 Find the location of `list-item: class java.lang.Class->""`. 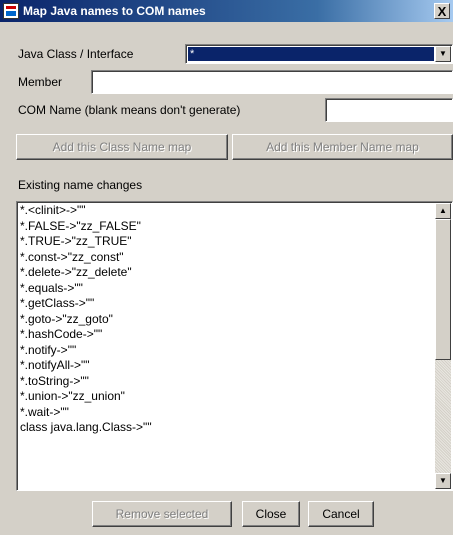

list-item: class java.lang.Class->"" is located at coordinates (226, 428).